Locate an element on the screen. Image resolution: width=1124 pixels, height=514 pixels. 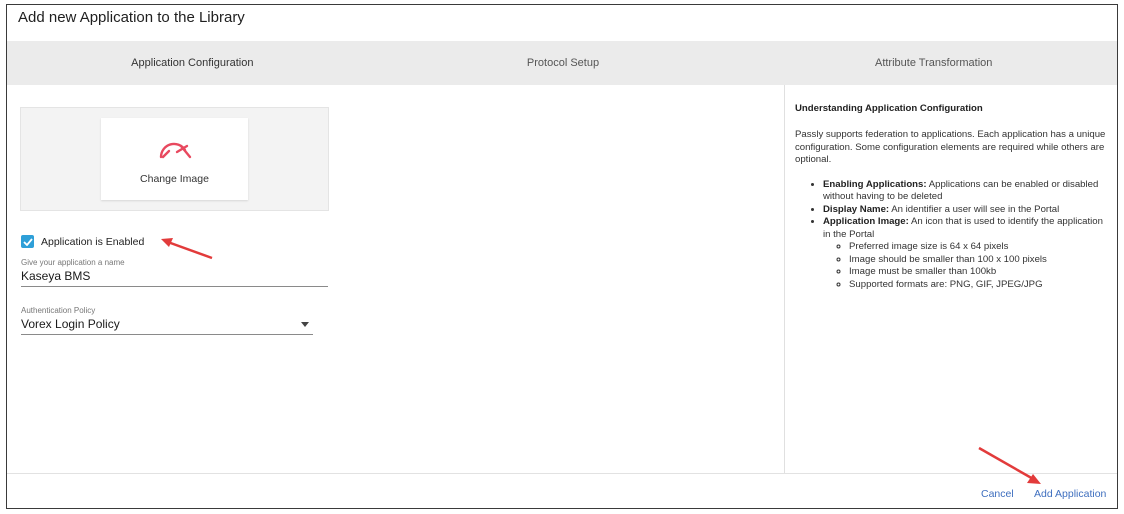
application-enabled-checkbox: Application is Enabled is located at coordinates (82, 241).